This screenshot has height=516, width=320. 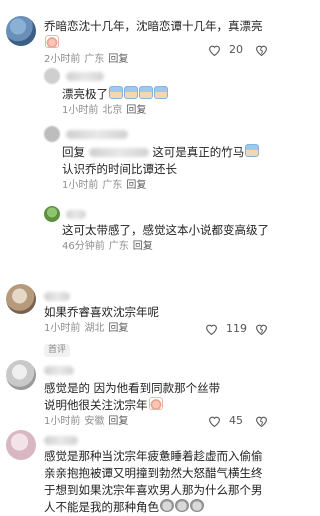 I want to click on like-count: 20, so click(x=236, y=49).